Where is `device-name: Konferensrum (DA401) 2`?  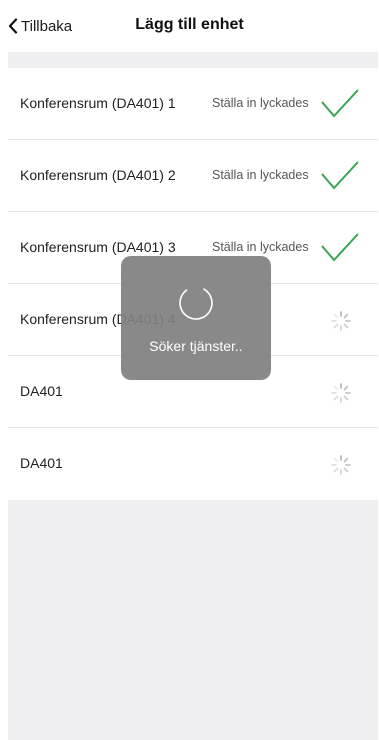 device-name: Konferensrum (DA401) 2 is located at coordinates (98, 175).